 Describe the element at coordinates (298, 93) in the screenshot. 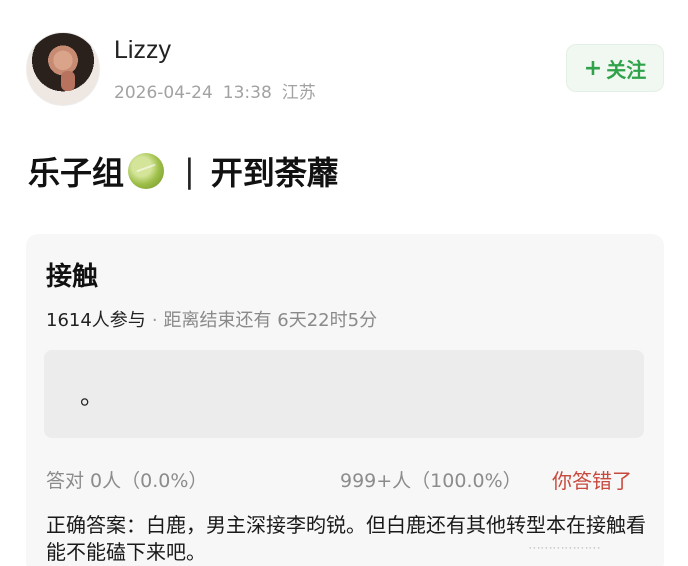

I see `post-location: 江苏` at that location.